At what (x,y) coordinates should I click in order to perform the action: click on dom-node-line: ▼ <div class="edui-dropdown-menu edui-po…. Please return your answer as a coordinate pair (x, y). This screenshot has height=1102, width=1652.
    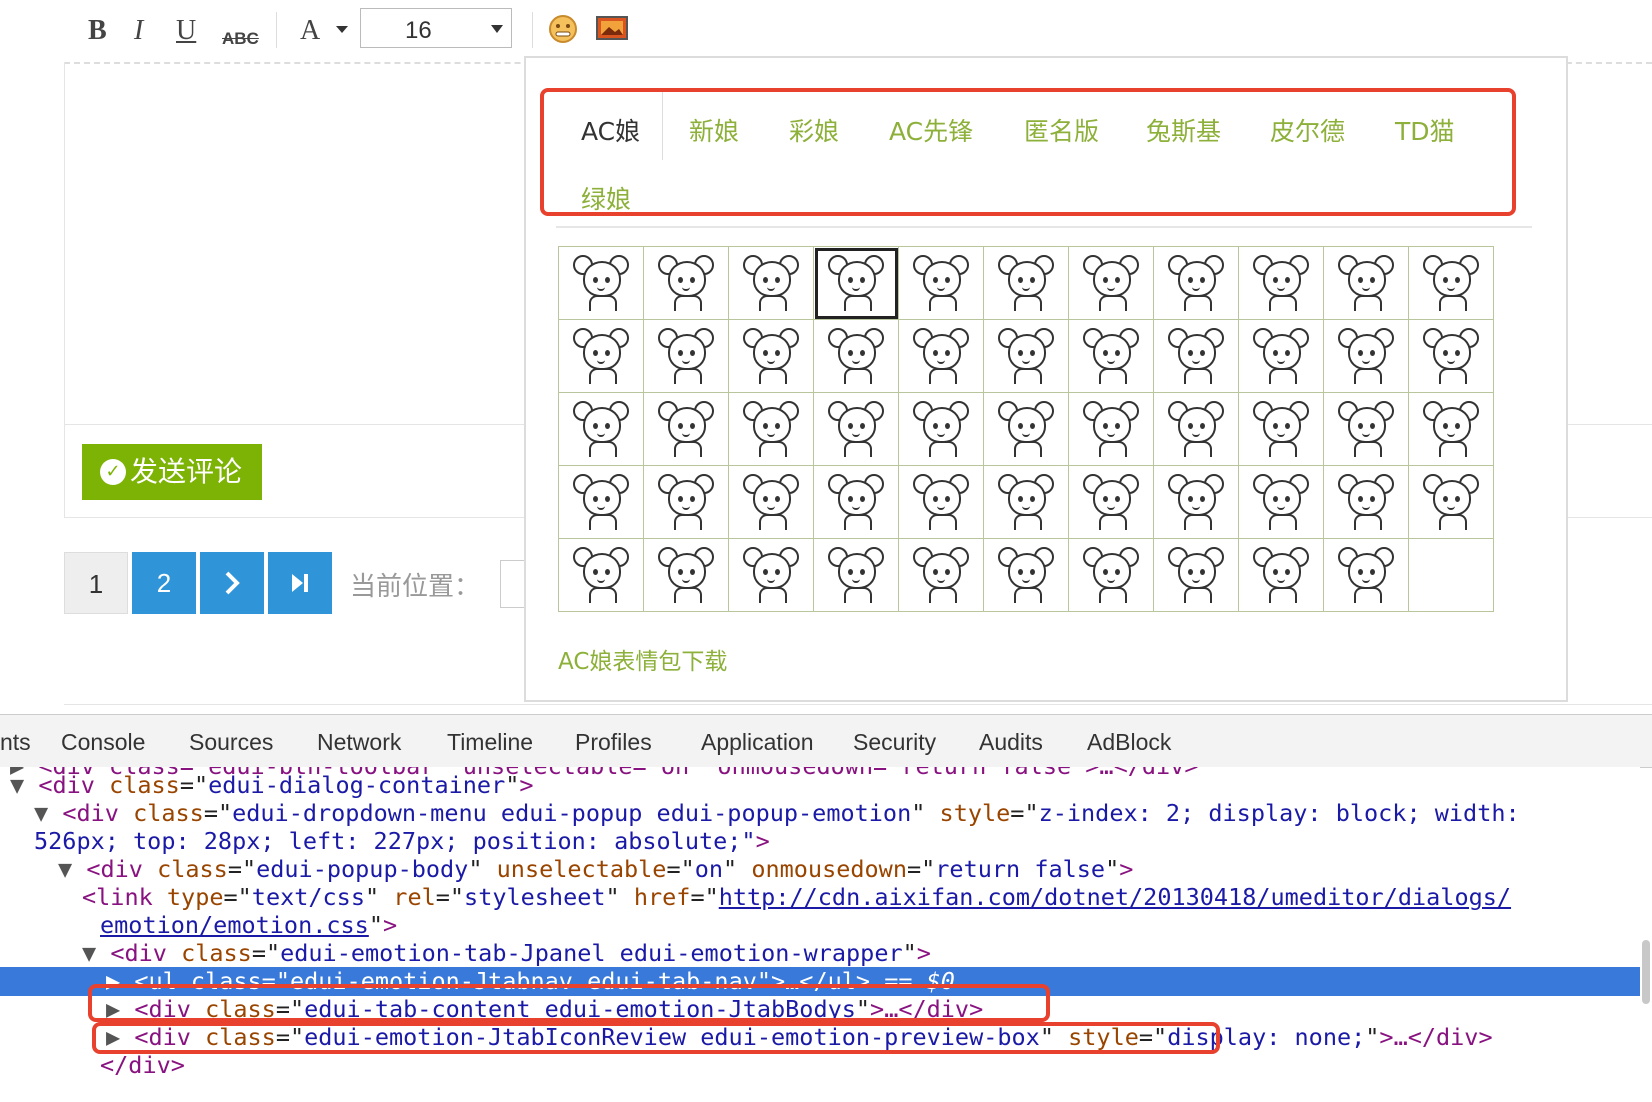
    Looking at the image, I should click on (820, 813).